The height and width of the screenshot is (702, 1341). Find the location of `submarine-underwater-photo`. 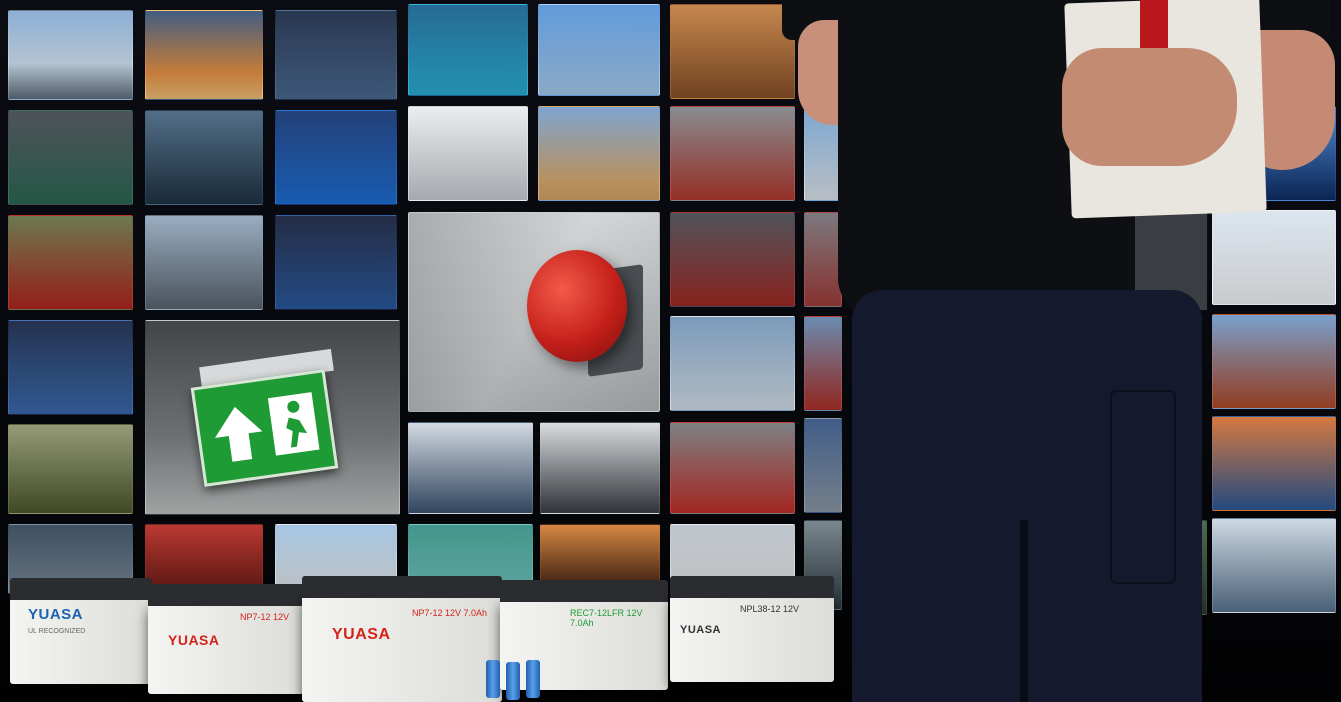

submarine-underwater-photo is located at coordinates (468, 50).